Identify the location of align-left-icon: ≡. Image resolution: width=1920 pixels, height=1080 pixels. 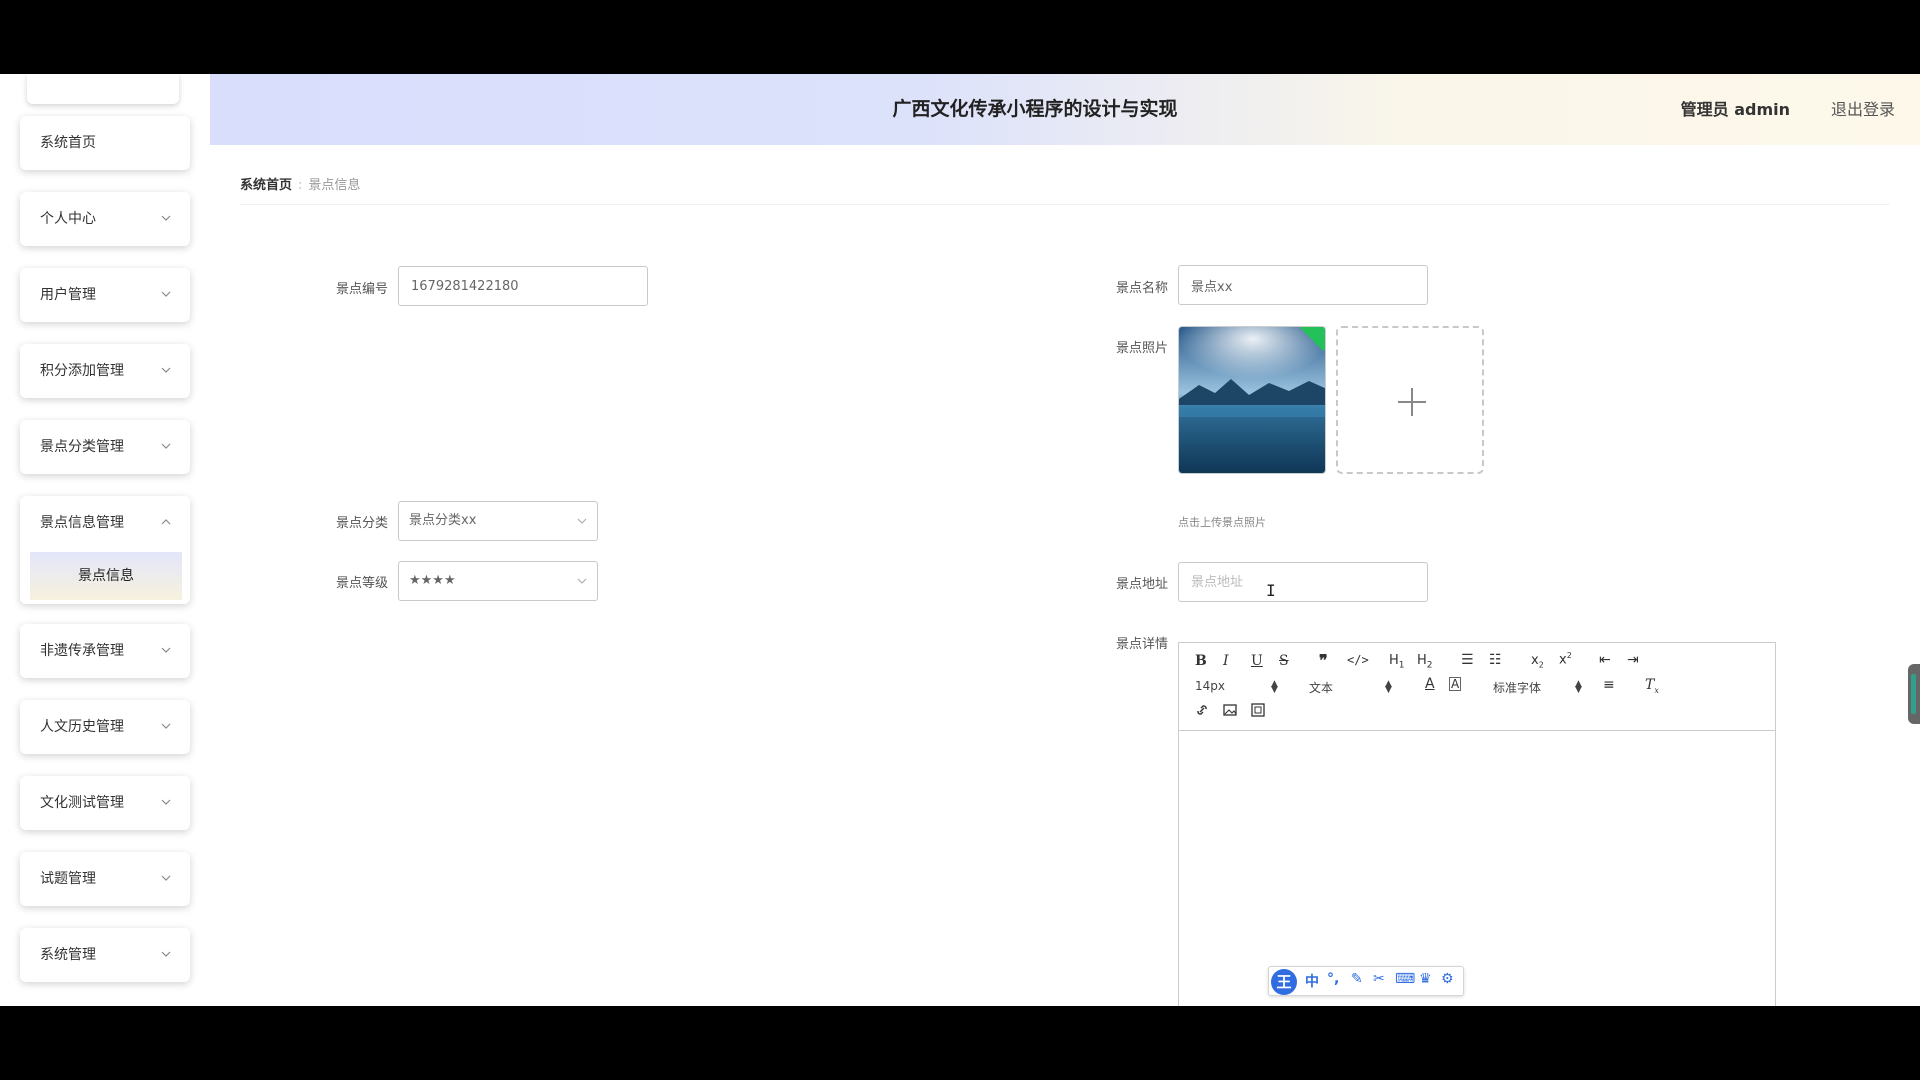
(1609, 685).